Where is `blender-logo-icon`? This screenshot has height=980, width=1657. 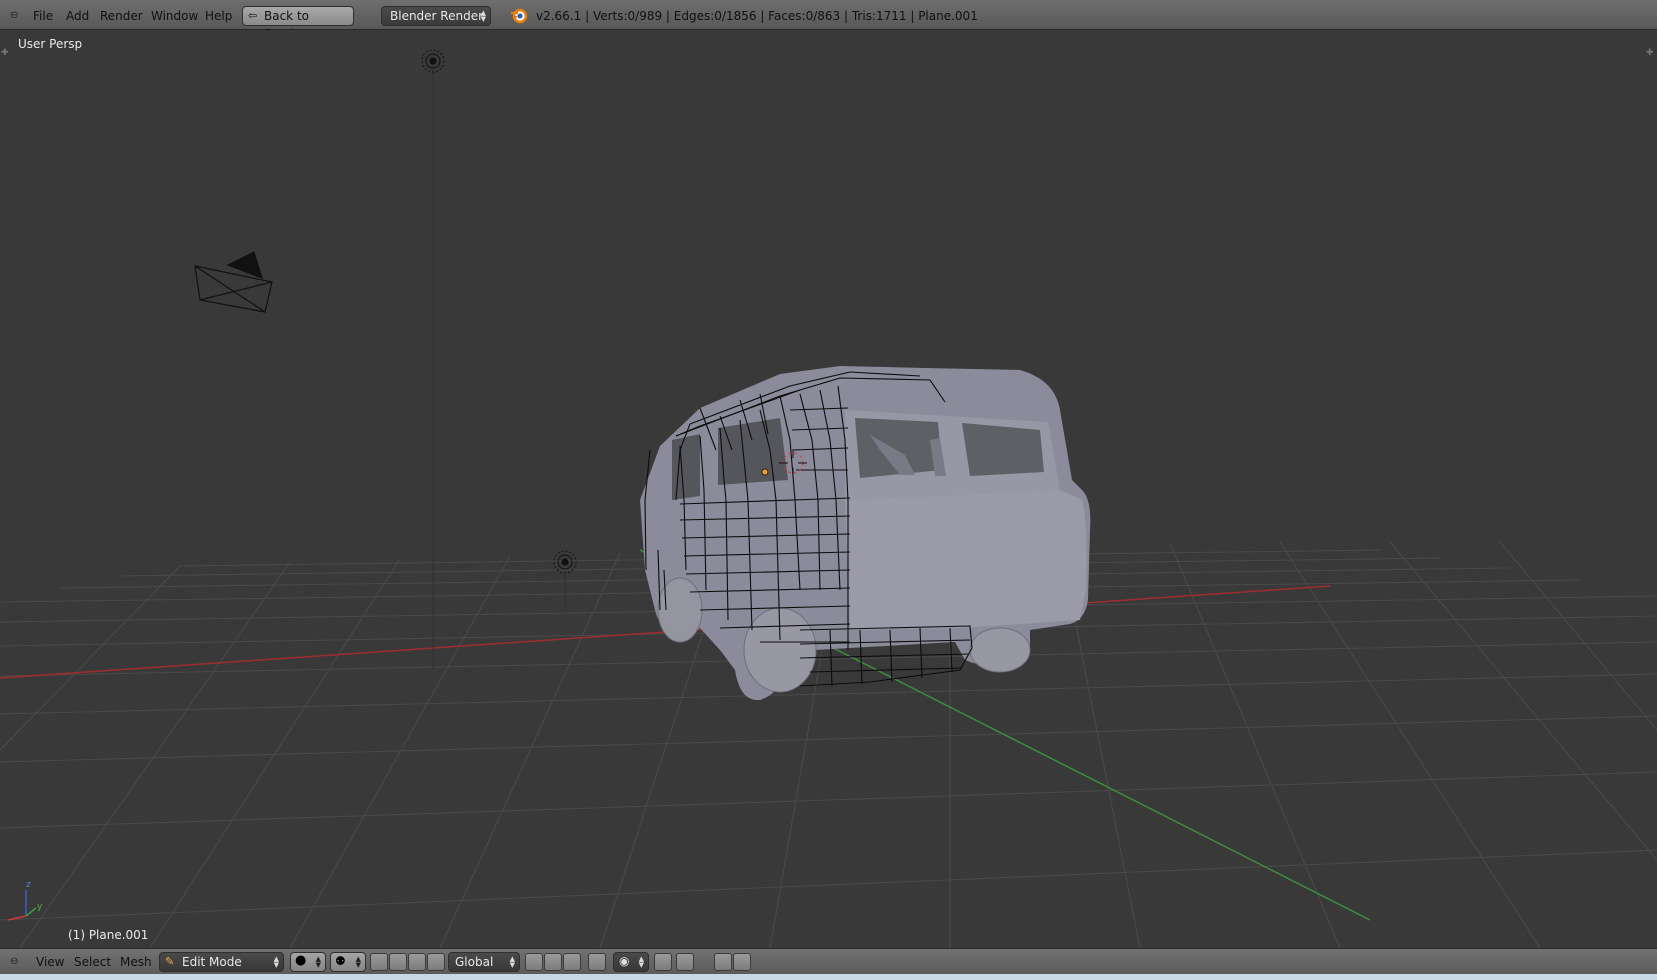 blender-logo-icon is located at coordinates (519, 18).